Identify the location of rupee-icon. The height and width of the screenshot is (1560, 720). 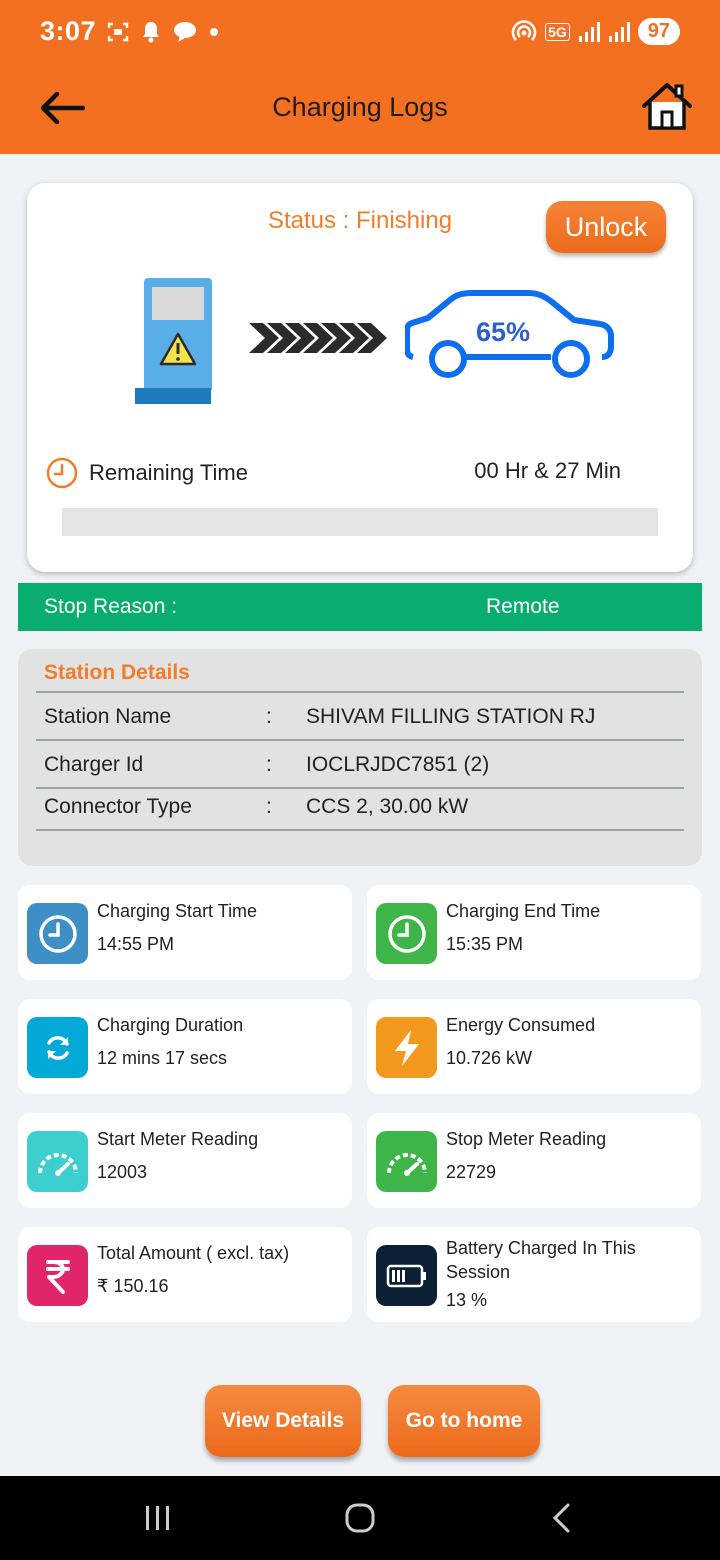
(57, 1276).